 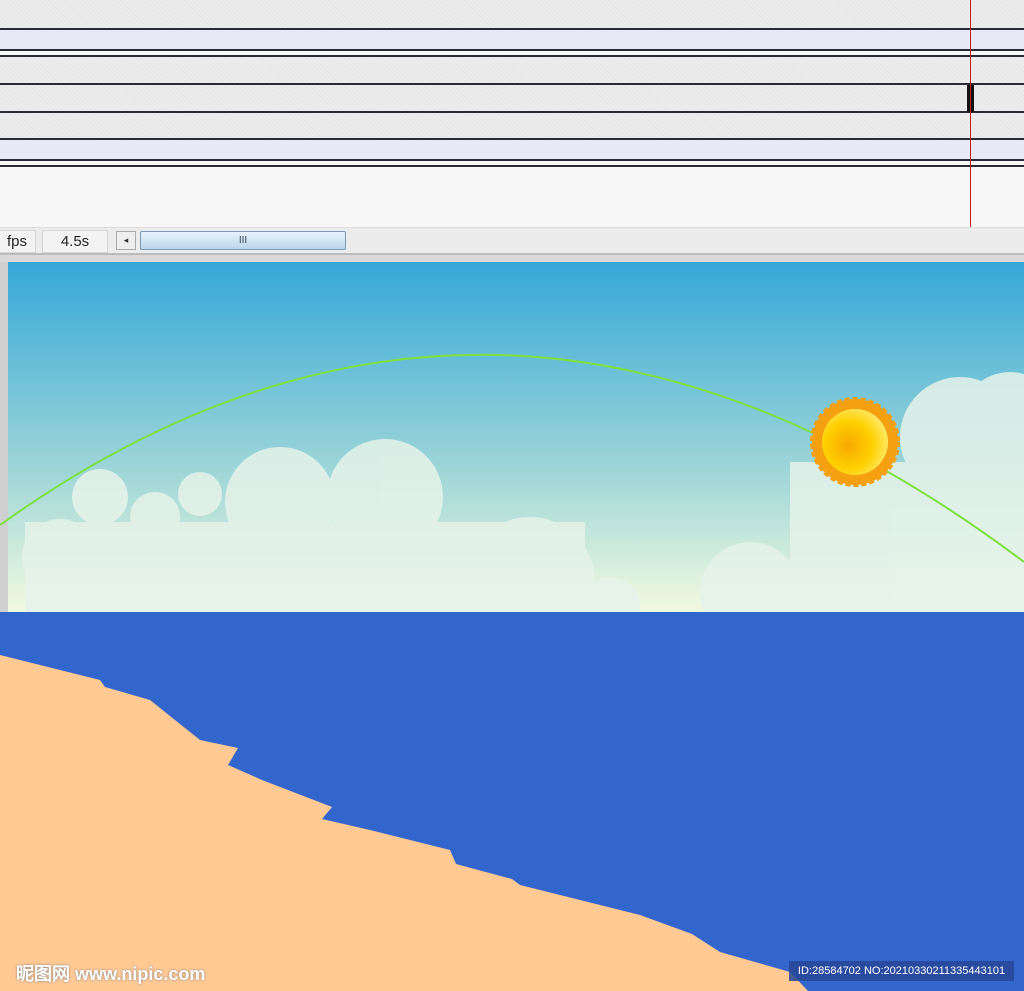 What do you see at coordinates (512, 240) in the screenshot?
I see `timeline-status-bar: fps 4.5s ◂ III` at bounding box center [512, 240].